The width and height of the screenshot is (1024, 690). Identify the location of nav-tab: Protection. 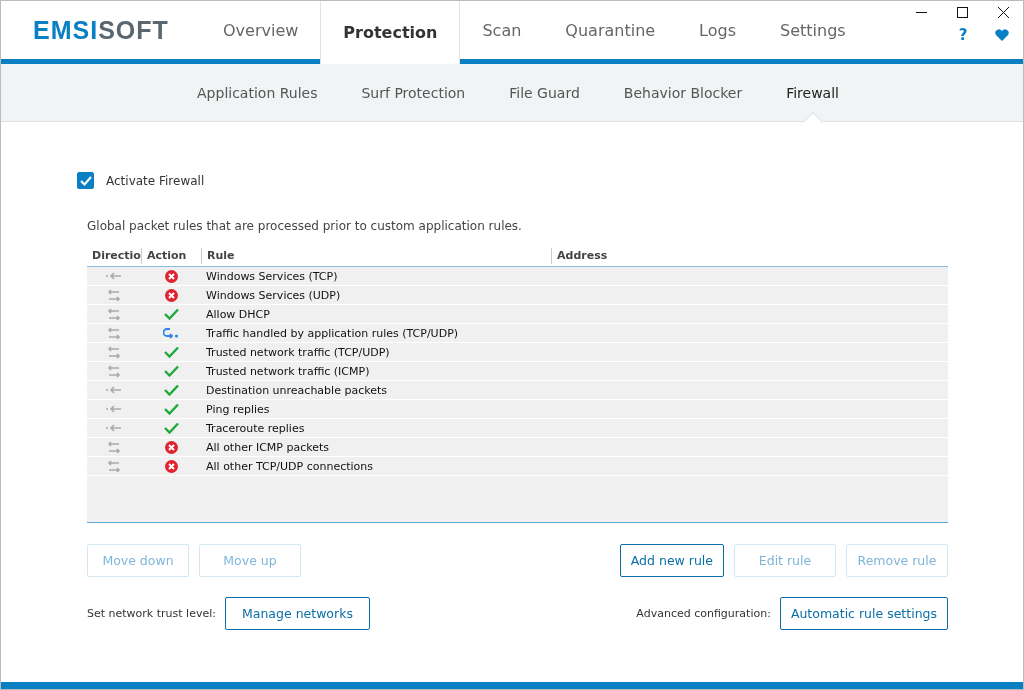
(390, 32).